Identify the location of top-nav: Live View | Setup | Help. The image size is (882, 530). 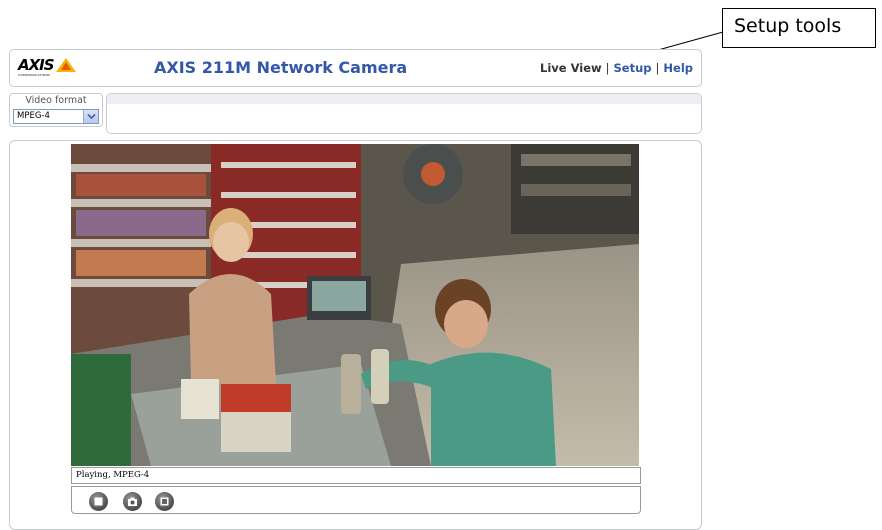
(616, 68).